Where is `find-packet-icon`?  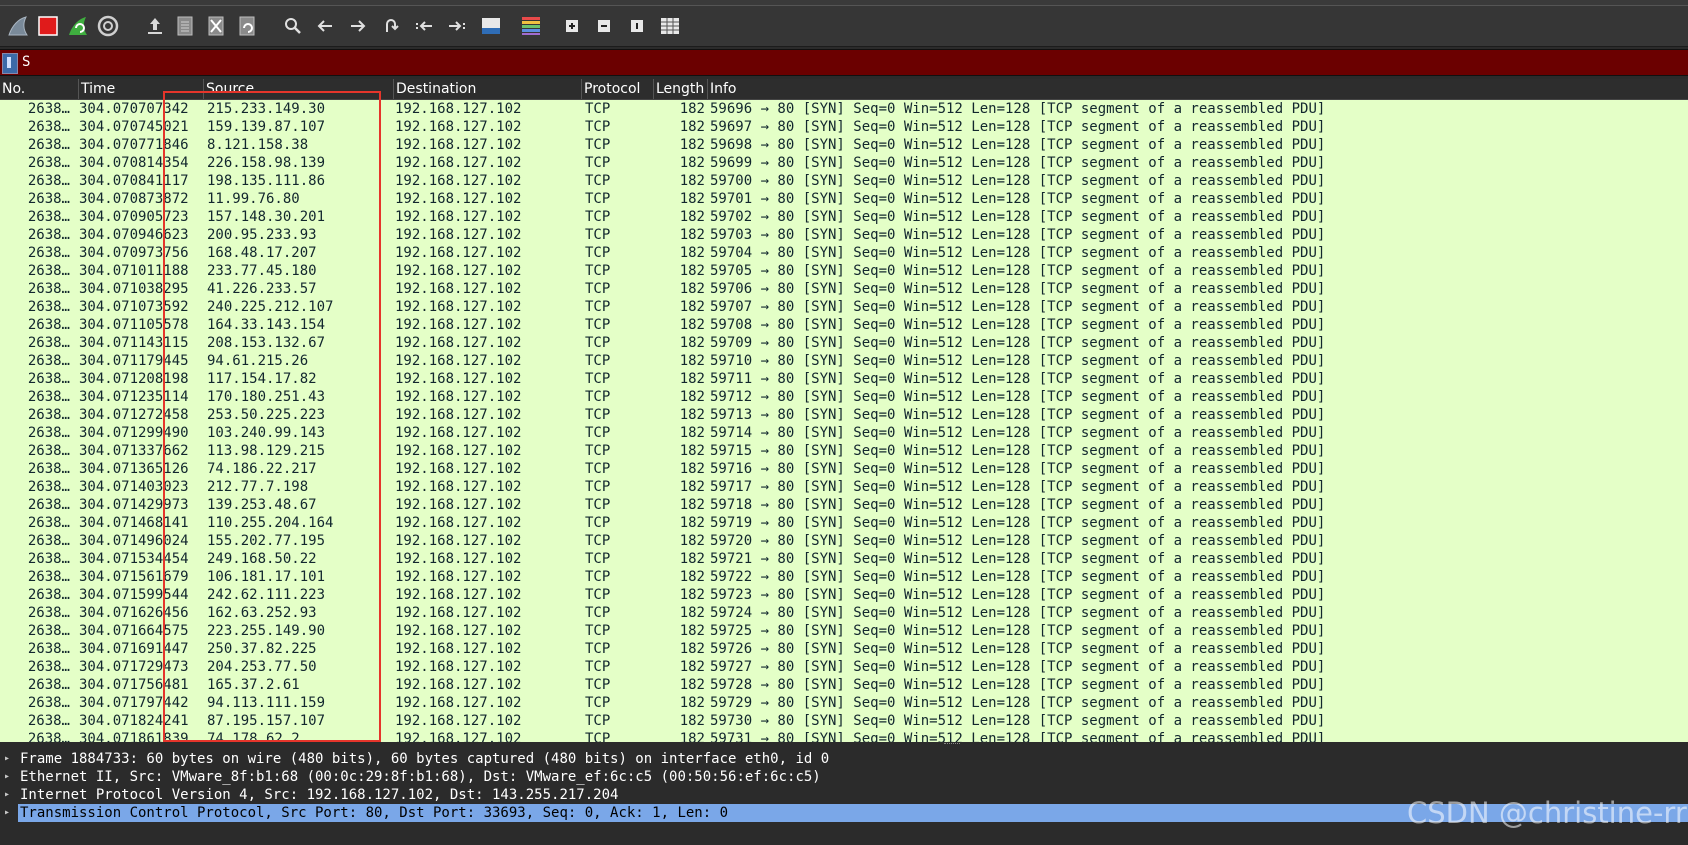
find-packet-icon is located at coordinates (293, 26).